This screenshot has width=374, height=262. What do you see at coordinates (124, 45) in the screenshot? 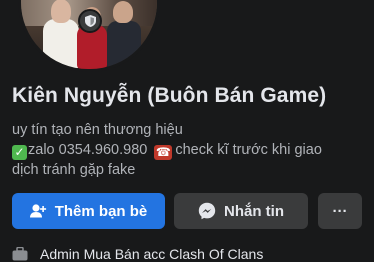
I see `photo-person-3-body` at bounding box center [124, 45].